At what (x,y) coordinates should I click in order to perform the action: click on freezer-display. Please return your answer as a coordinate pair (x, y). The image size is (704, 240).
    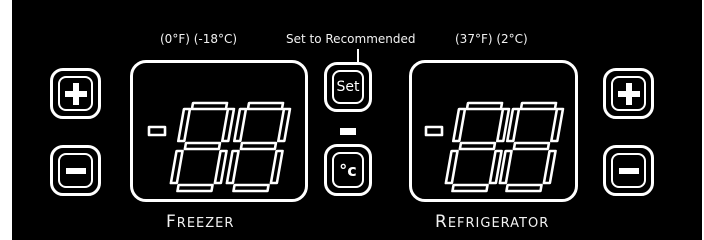
    Looking at the image, I should click on (219, 131).